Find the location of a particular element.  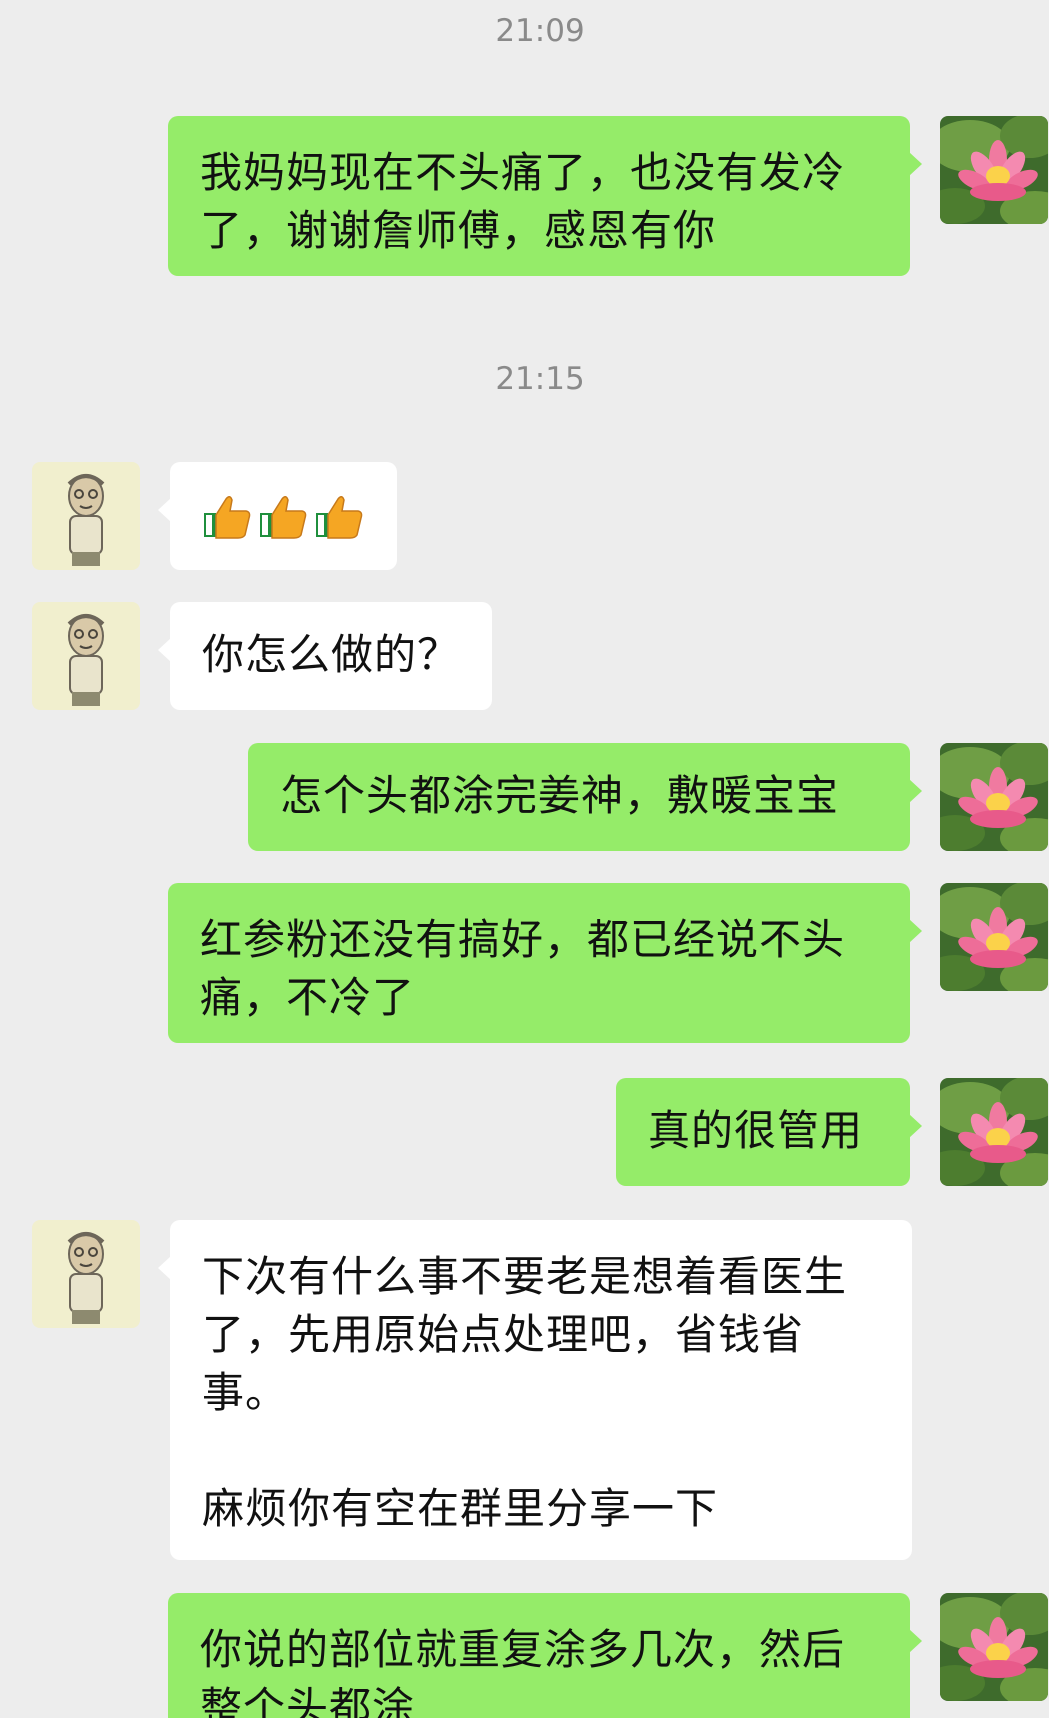

message-text: 了，谢谢詹师傅，感恩有你 is located at coordinates (458, 230).